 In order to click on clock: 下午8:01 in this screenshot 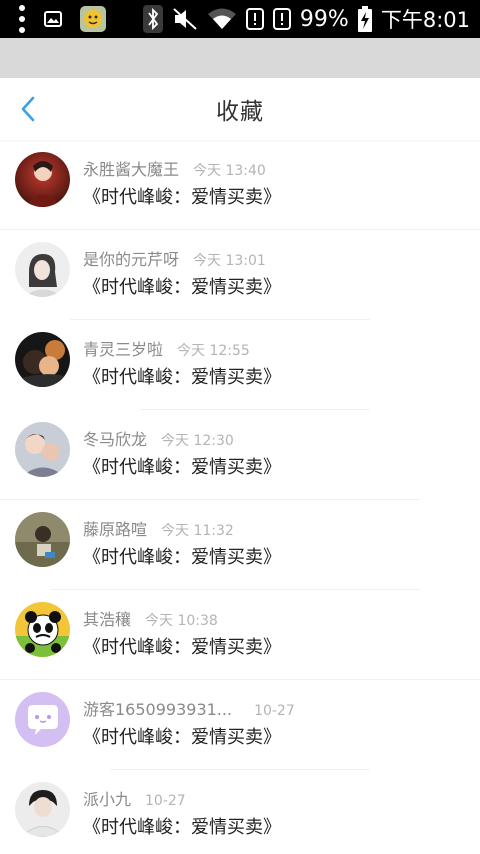, I will do `click(425, 20)`.